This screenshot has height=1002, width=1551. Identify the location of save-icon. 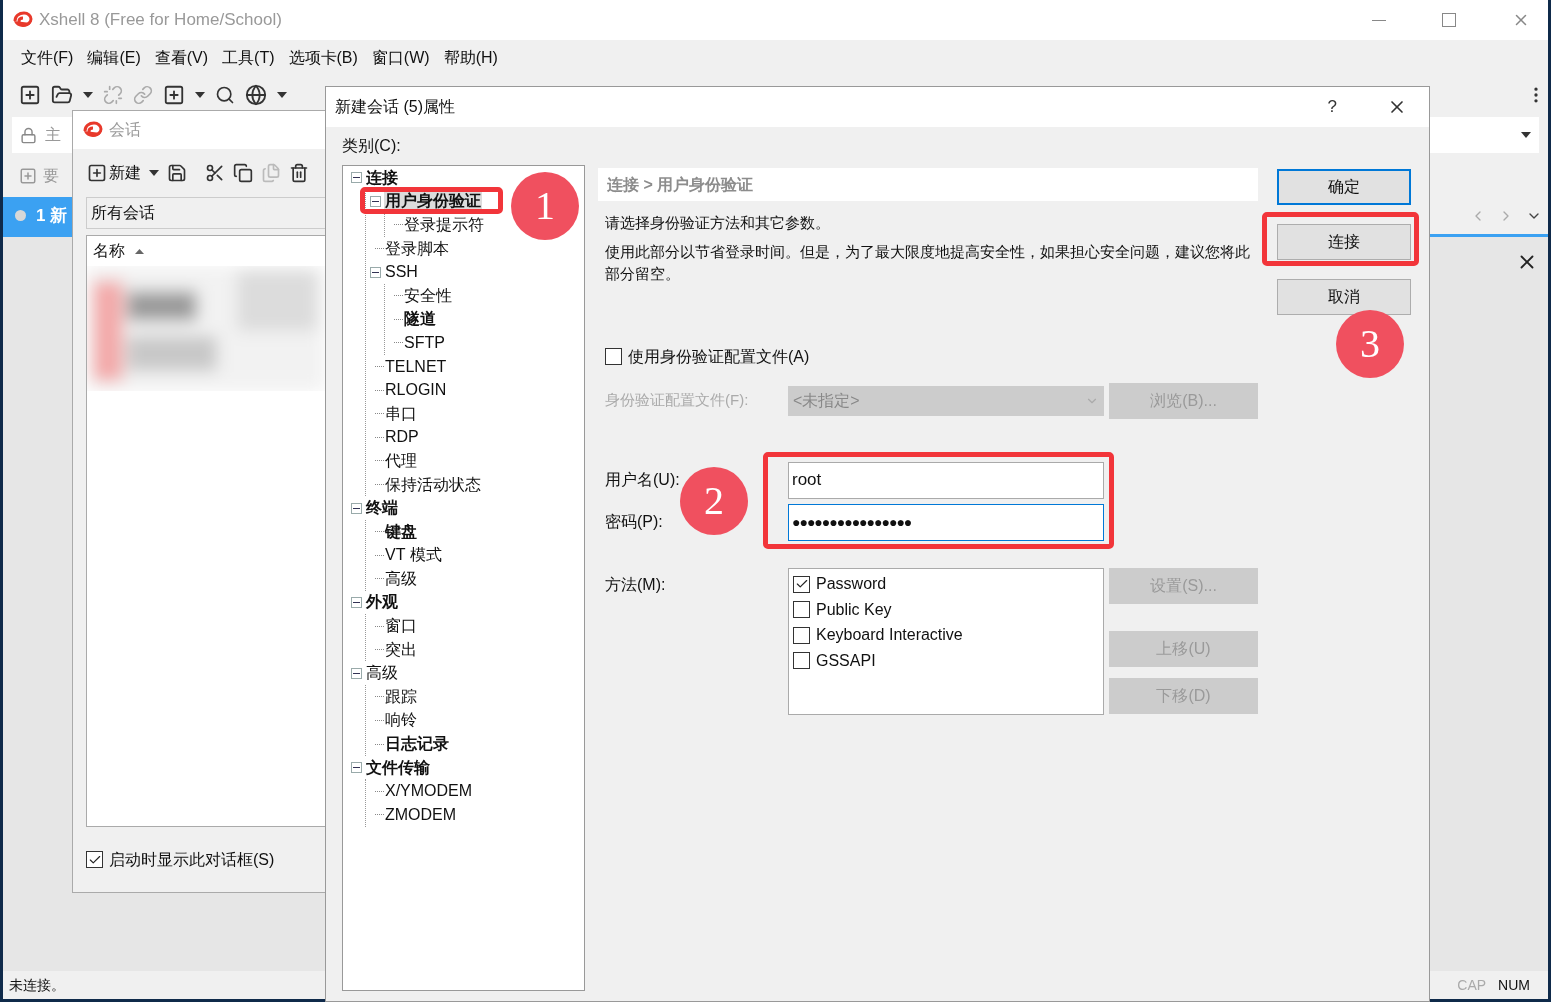
(177, 173).